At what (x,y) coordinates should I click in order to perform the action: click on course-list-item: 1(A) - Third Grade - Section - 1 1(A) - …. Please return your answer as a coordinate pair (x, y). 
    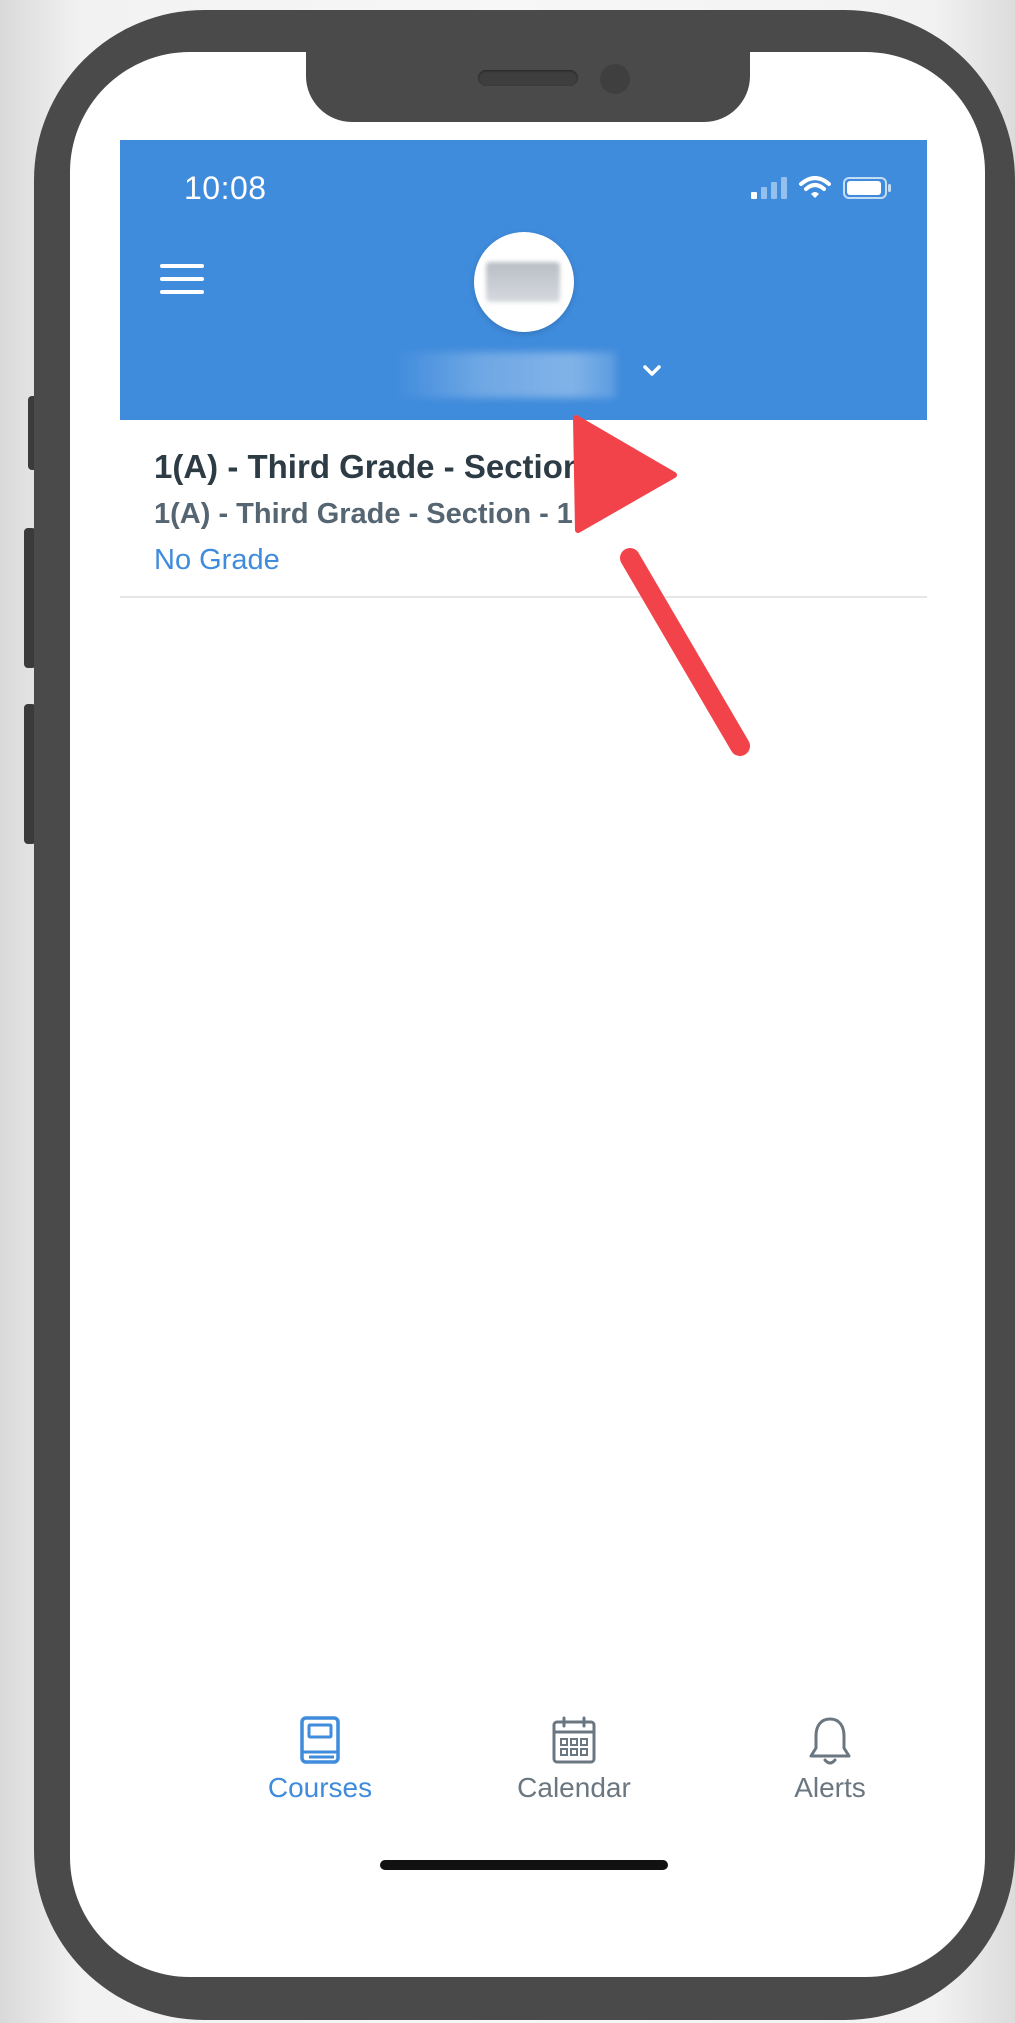
    Looking at the image, I should click on (523, 509).